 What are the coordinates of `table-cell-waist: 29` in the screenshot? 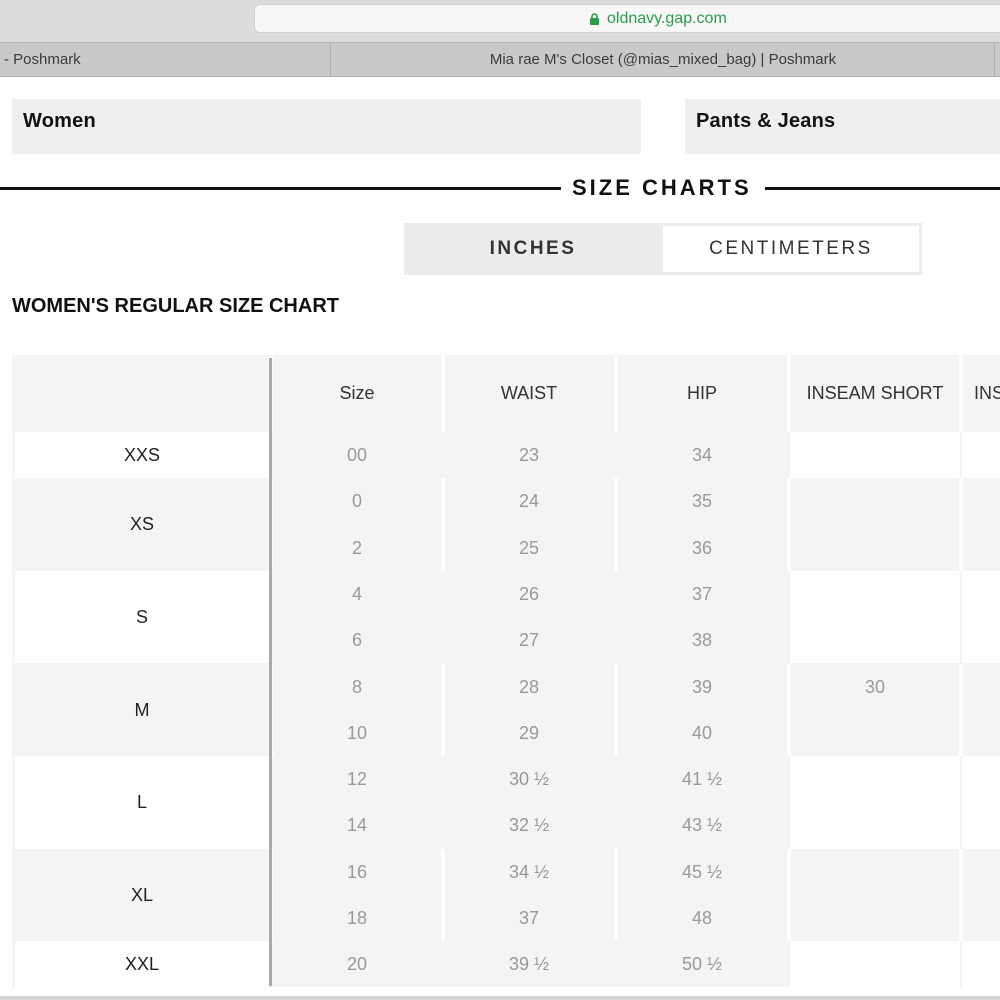 It's located at (529, 732).